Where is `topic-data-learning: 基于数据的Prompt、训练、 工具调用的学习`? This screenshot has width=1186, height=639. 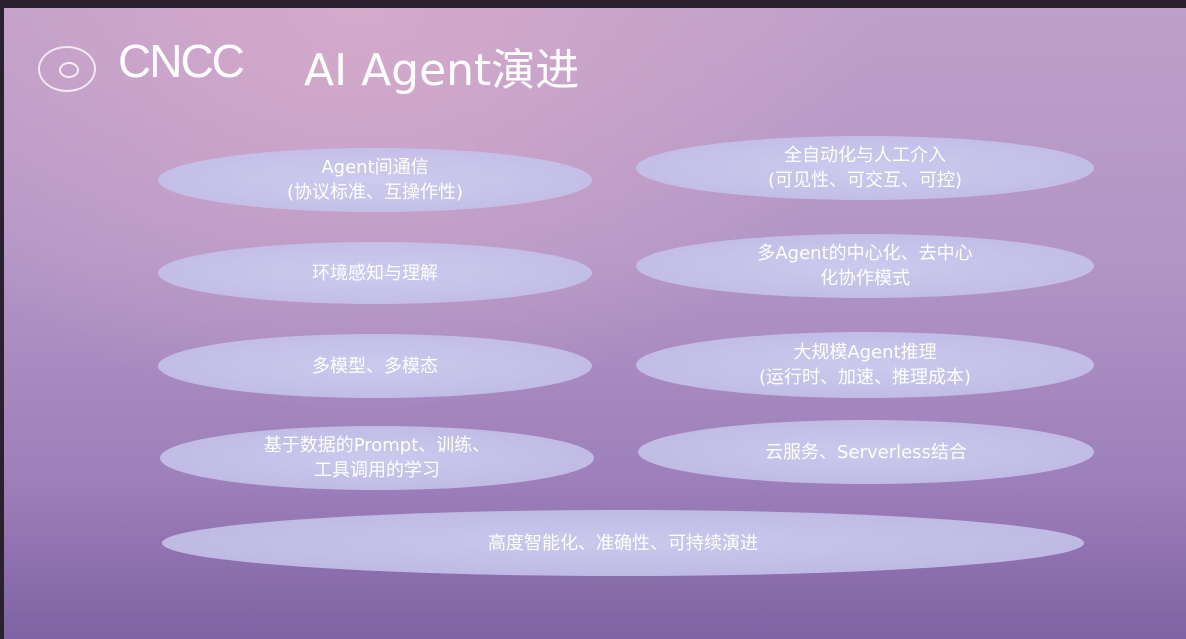
topic-data-learning: 基于数据的Prompt、训练、 工具调用的学习 is located at coordinates (377, 458).